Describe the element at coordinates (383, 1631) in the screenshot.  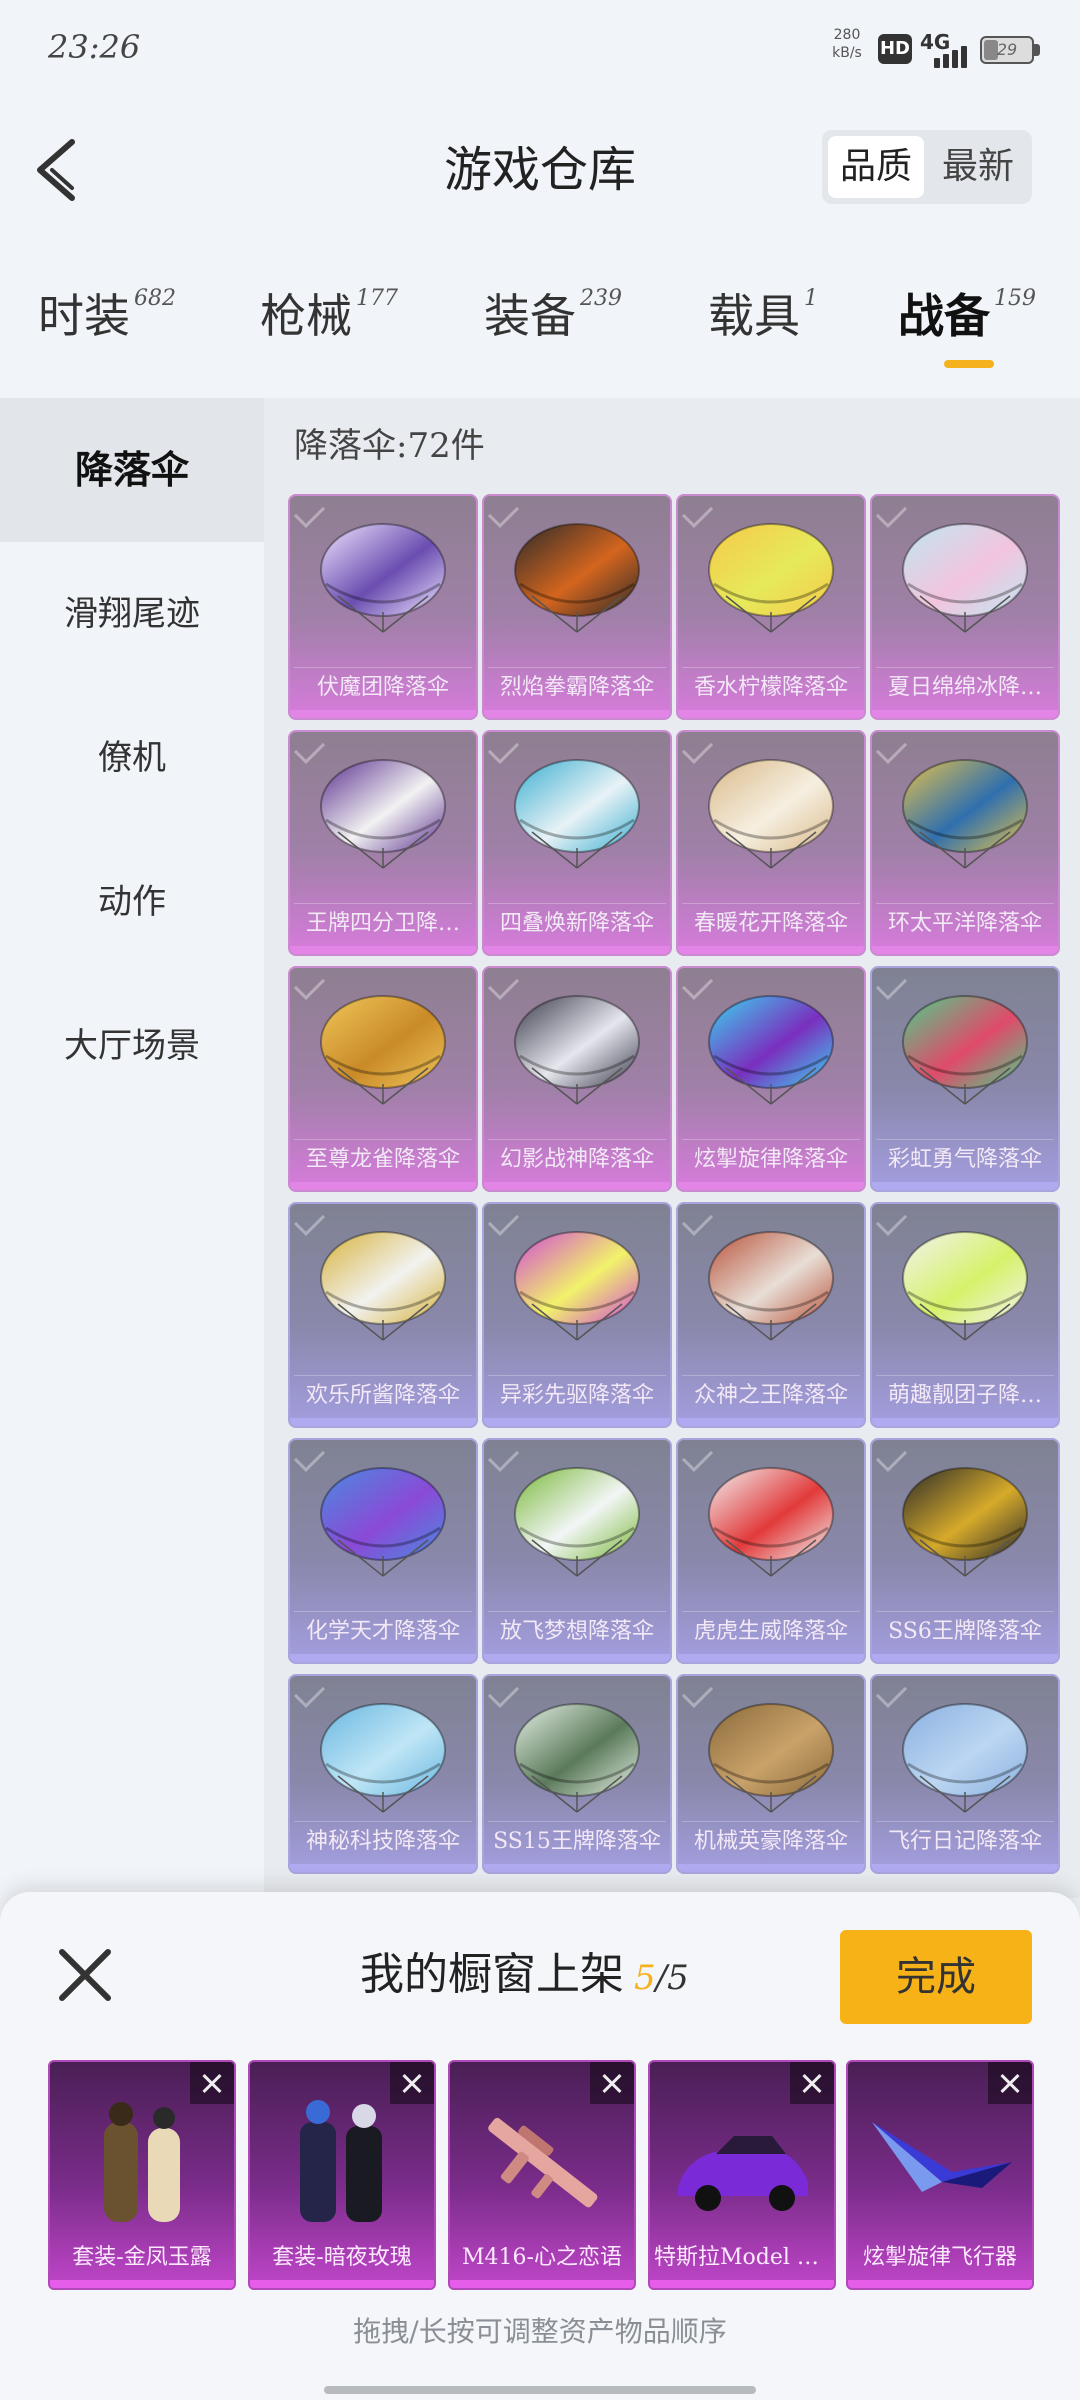
I see `parachute-name: 化学天才降落伞` at that location.